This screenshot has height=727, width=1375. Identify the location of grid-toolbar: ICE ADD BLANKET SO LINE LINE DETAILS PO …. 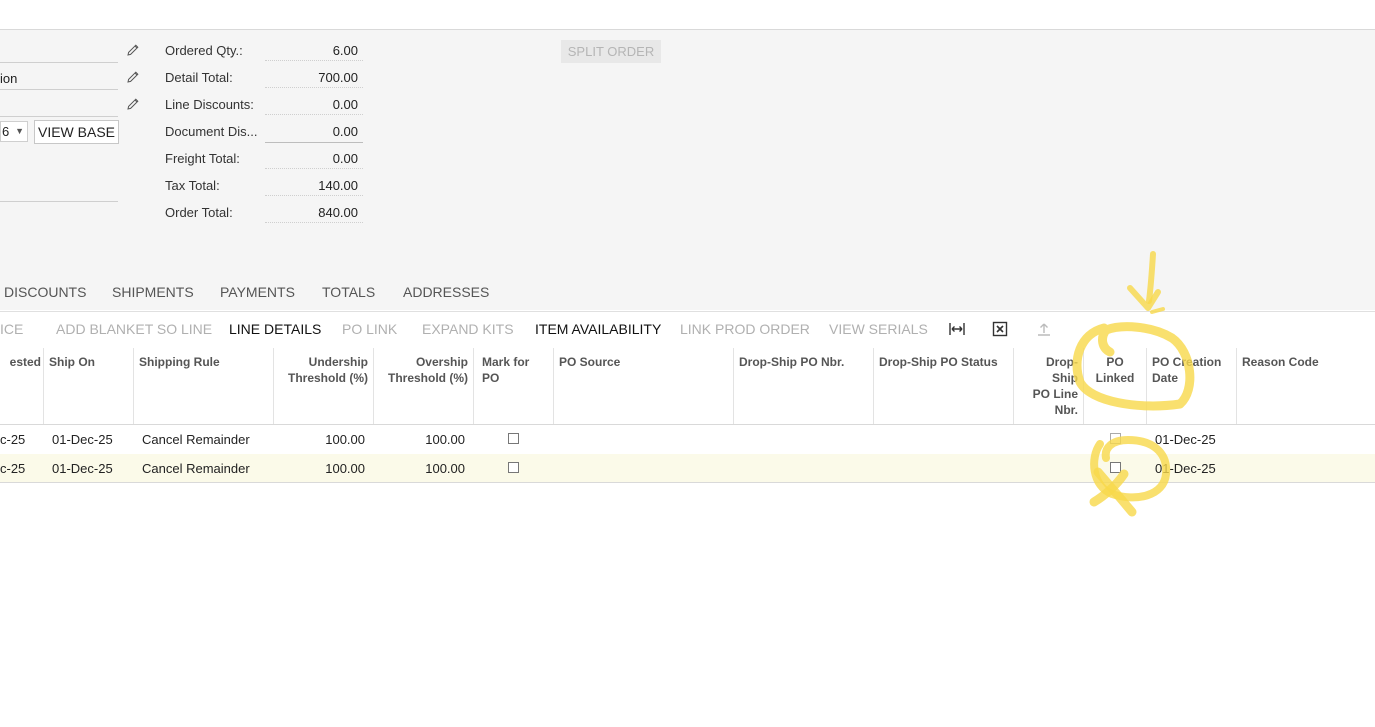
(687, 330).